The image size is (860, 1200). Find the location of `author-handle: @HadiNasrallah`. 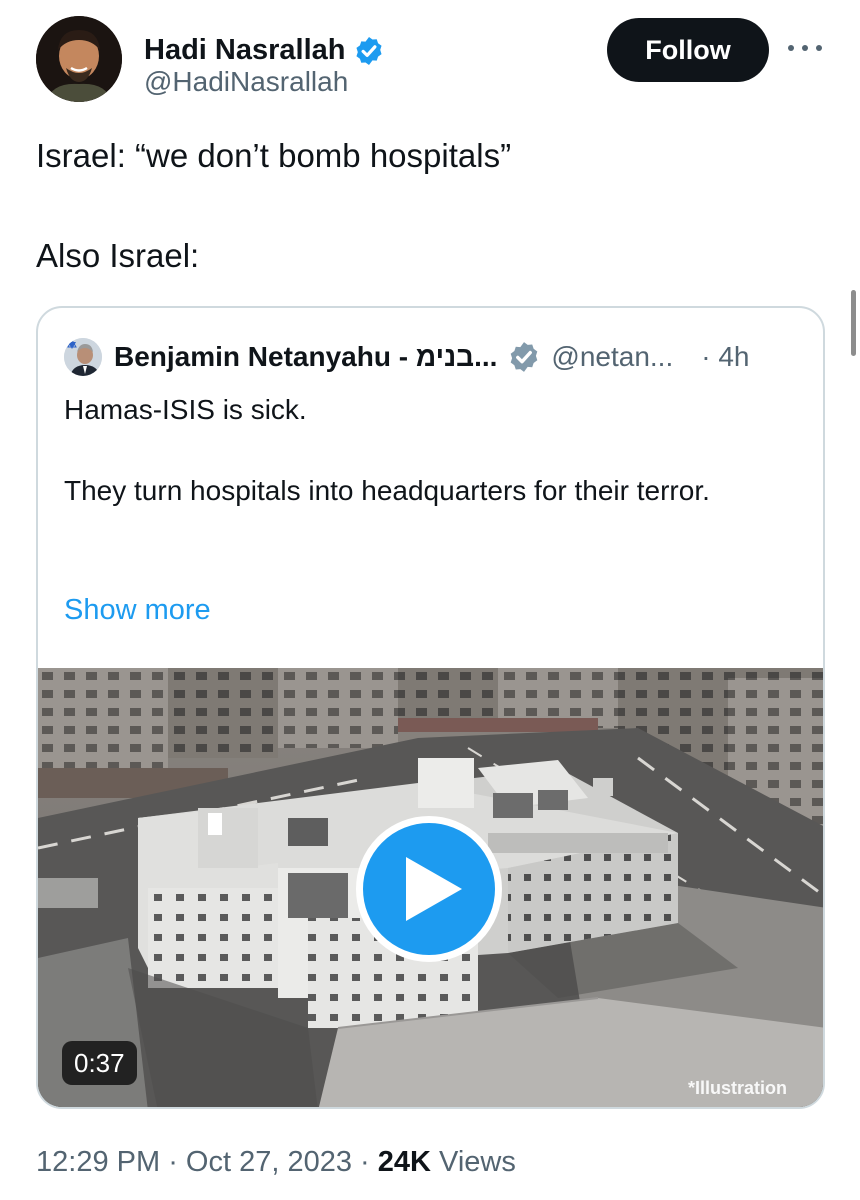

author-handle: @HadiNasrallah is located at coordinates (246, 82).